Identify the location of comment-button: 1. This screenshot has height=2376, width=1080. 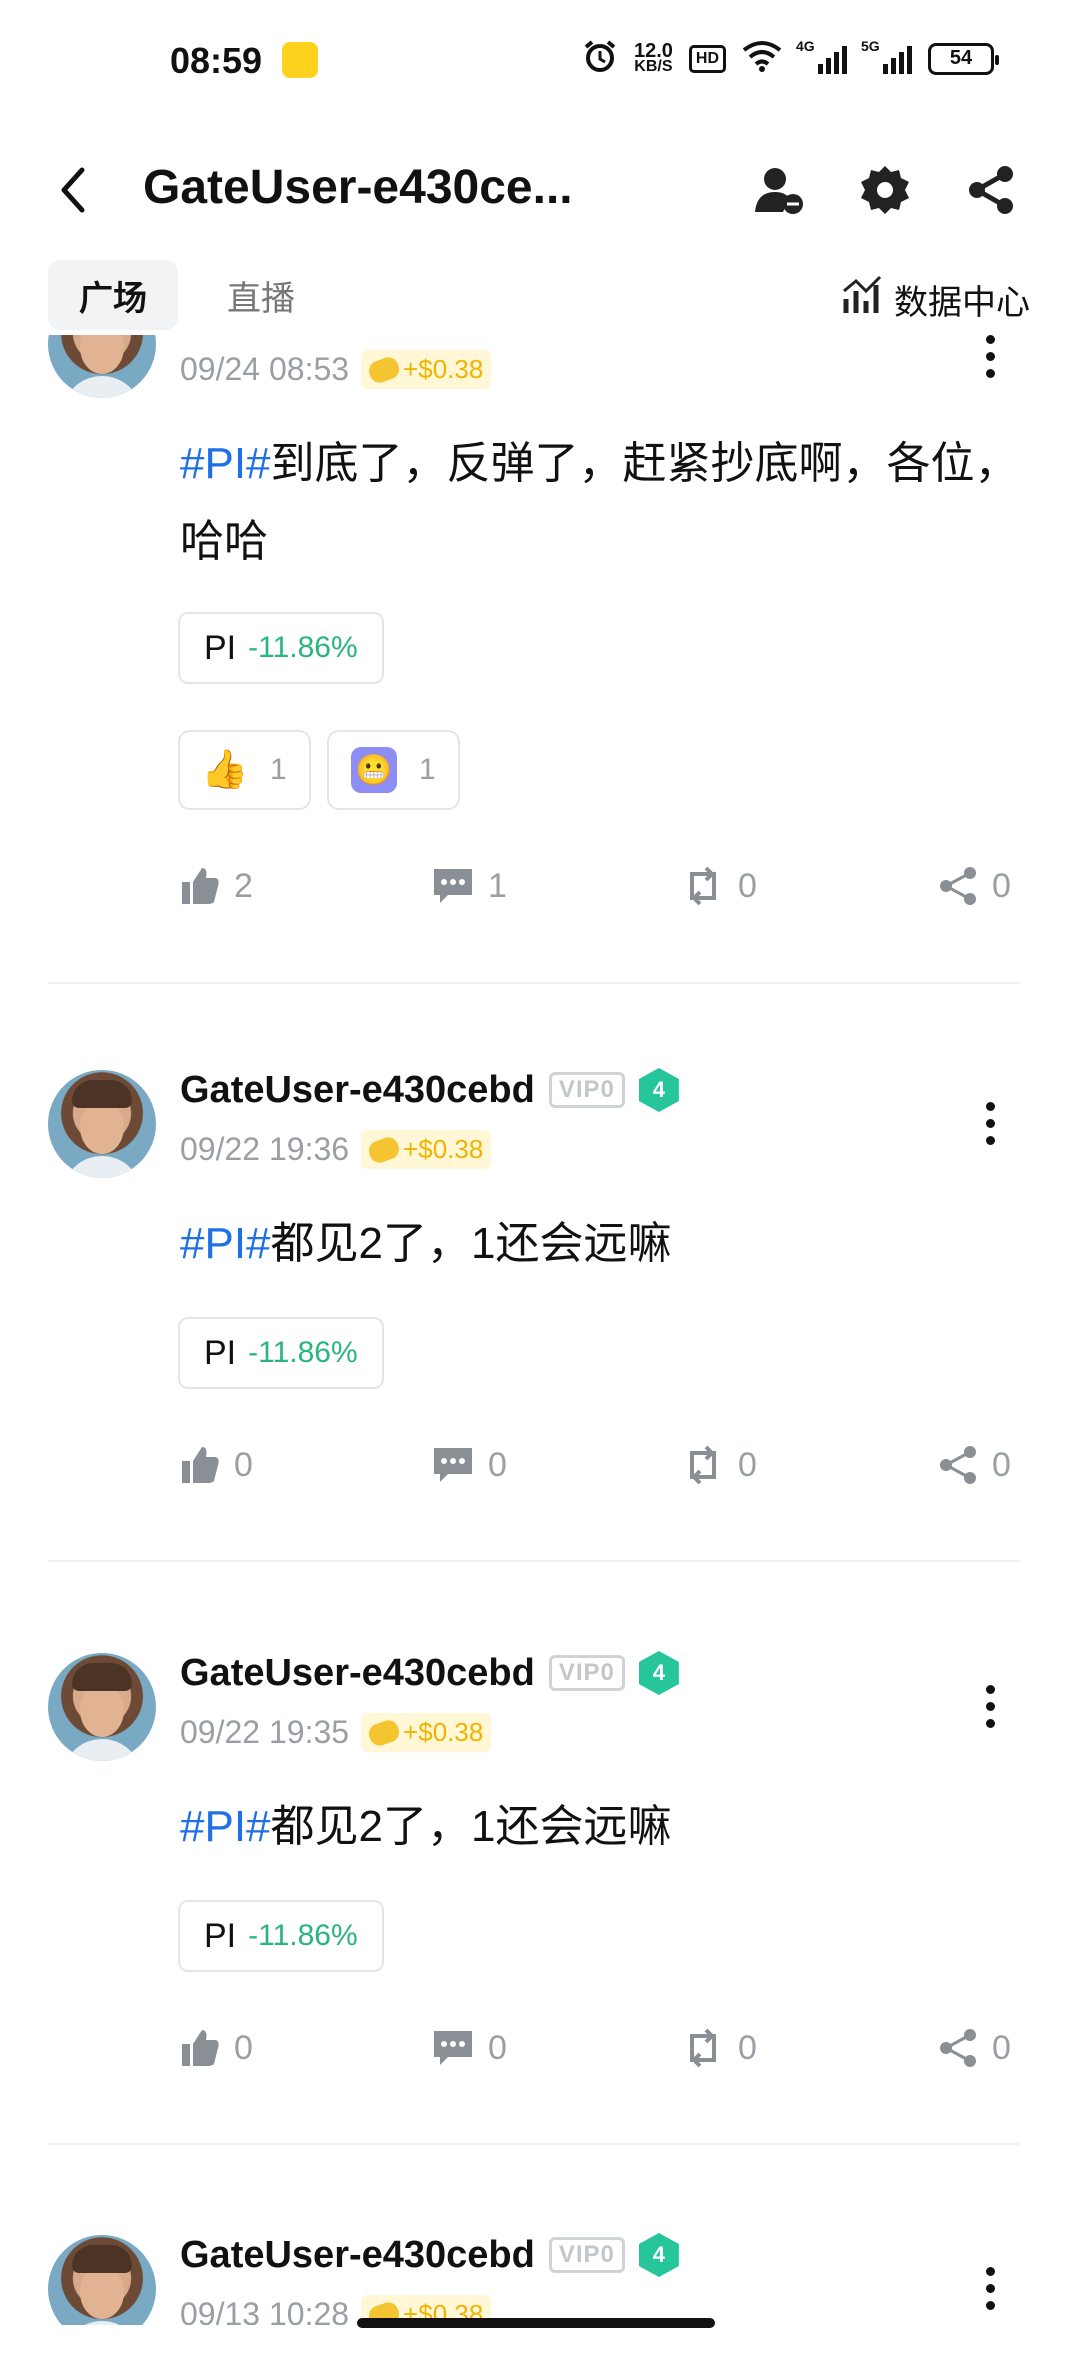
(469, 886).